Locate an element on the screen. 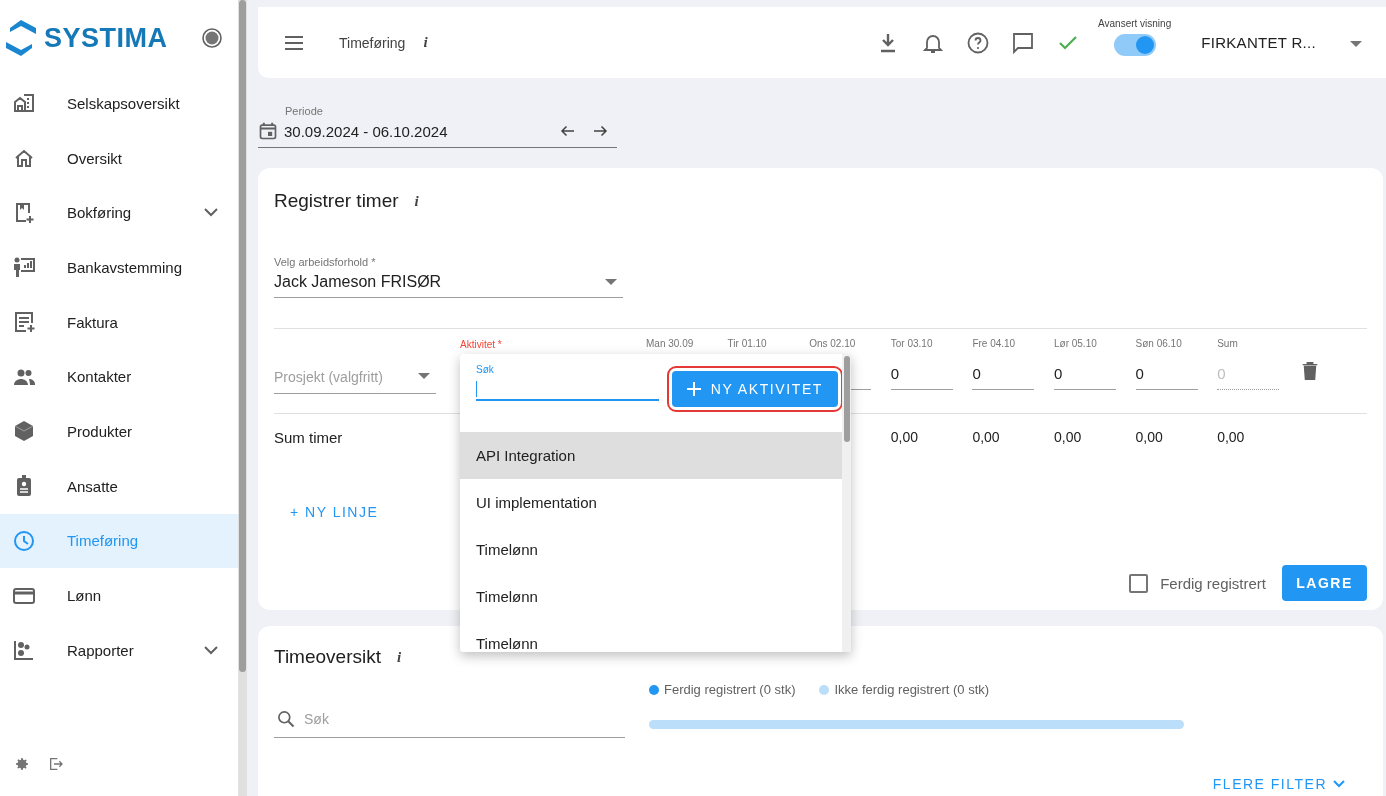  logo-icon is located at coordinates (21, 38).